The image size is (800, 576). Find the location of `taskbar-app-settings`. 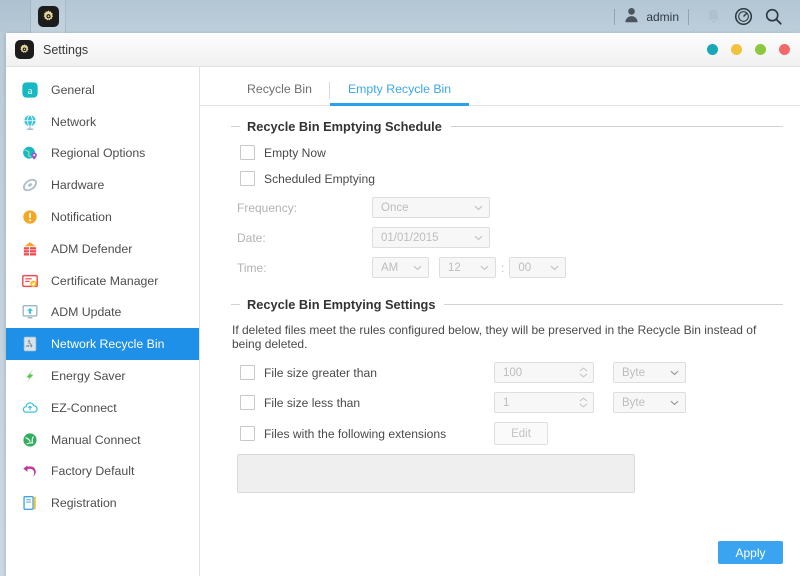

taskbar-app-settings is located at coordinates (48, 16).